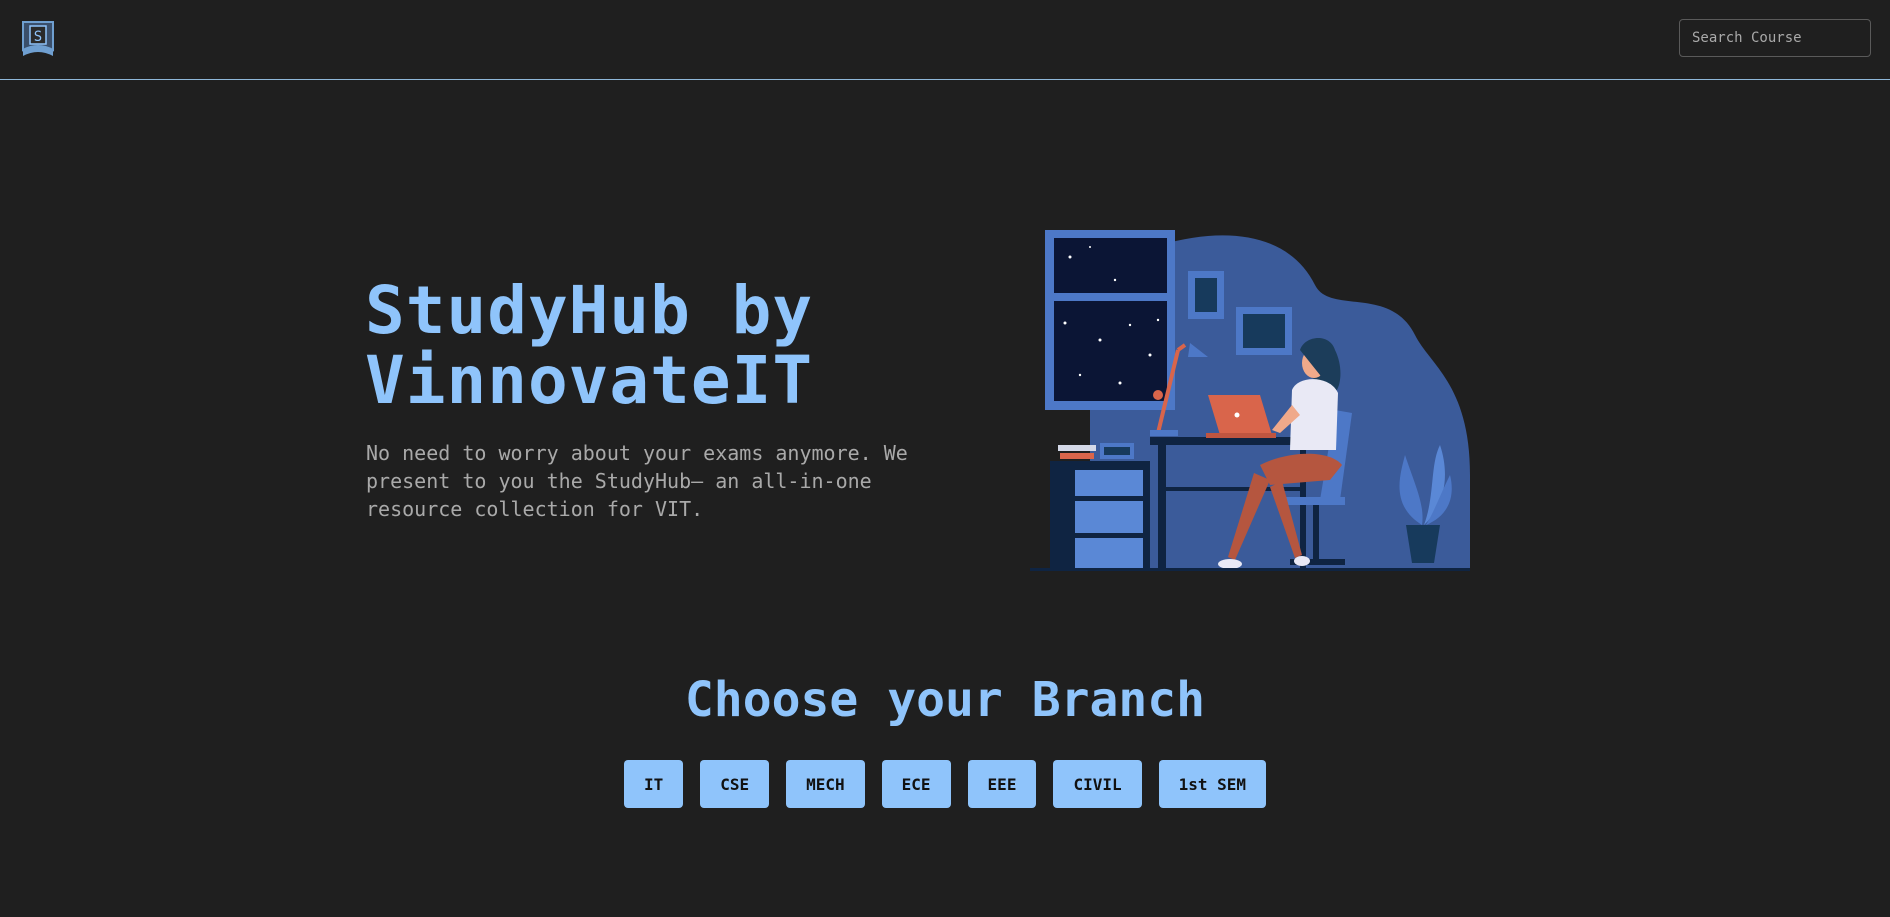  What do you see at coordinates (1212, 784) in the screenshot?
I see `branch-button-1st-sem: 1st SEM` at bounding box center [1212, 784].